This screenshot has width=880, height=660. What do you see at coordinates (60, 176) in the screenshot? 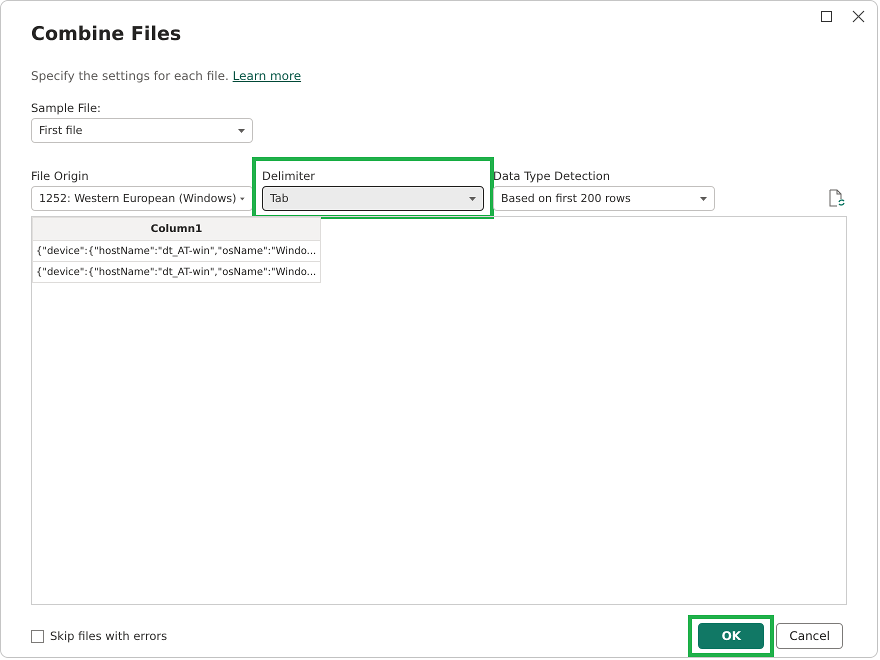
I see `field-label: File Origin` at bounding box center [60, 176].